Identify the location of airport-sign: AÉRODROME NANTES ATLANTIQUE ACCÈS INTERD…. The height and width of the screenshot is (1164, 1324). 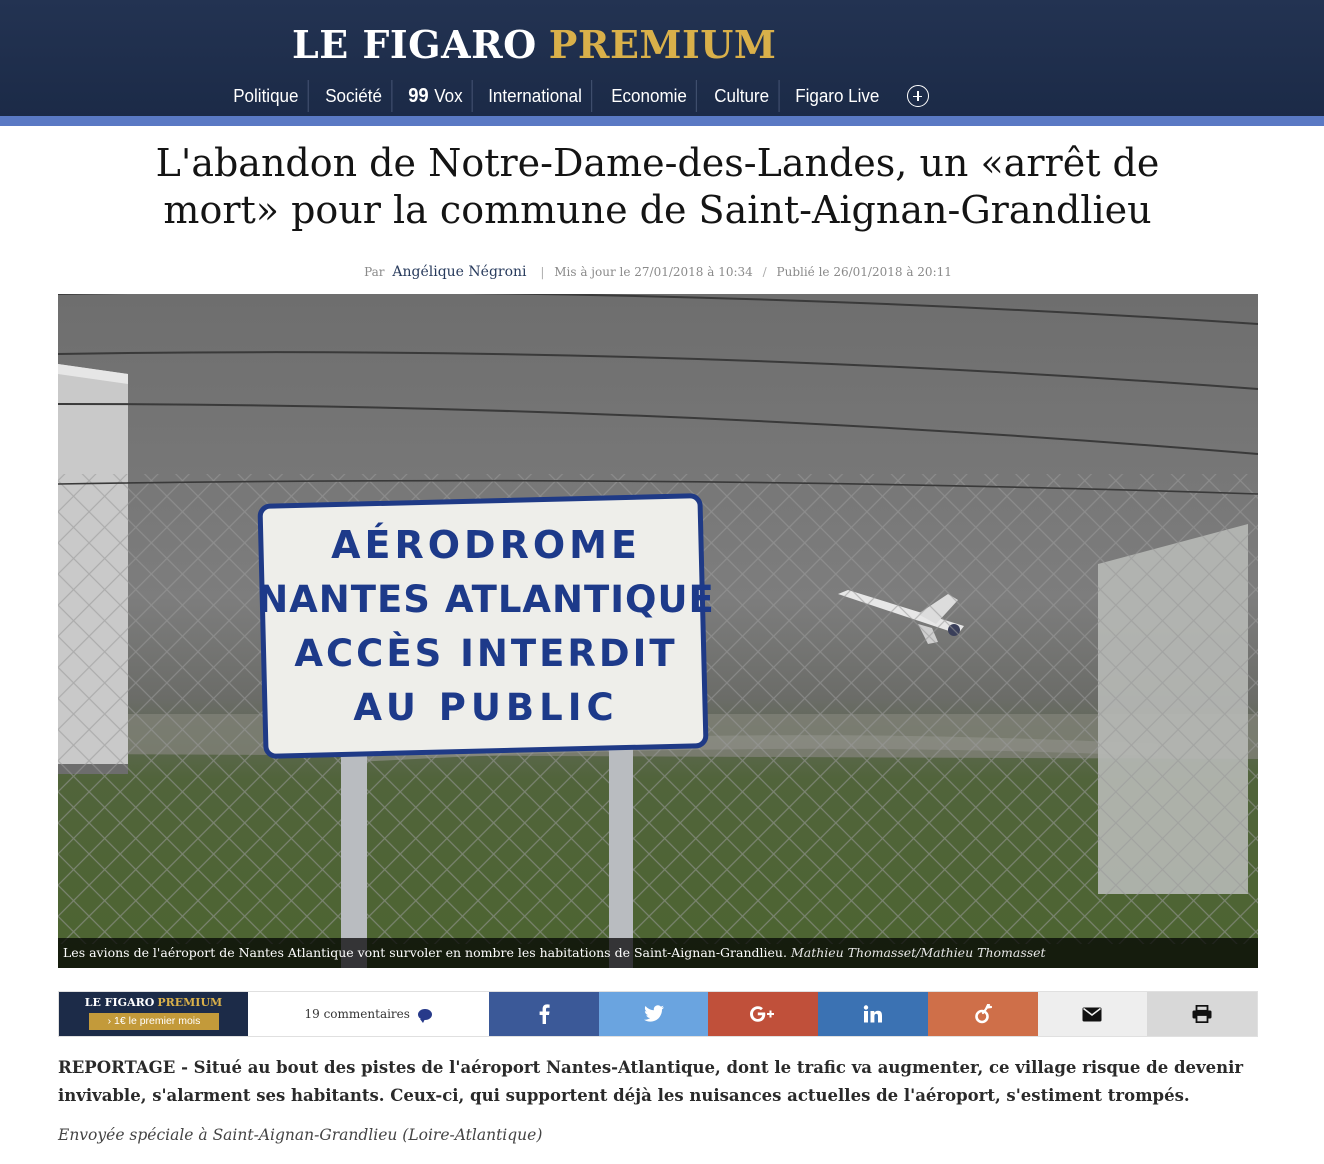
(486, 626).